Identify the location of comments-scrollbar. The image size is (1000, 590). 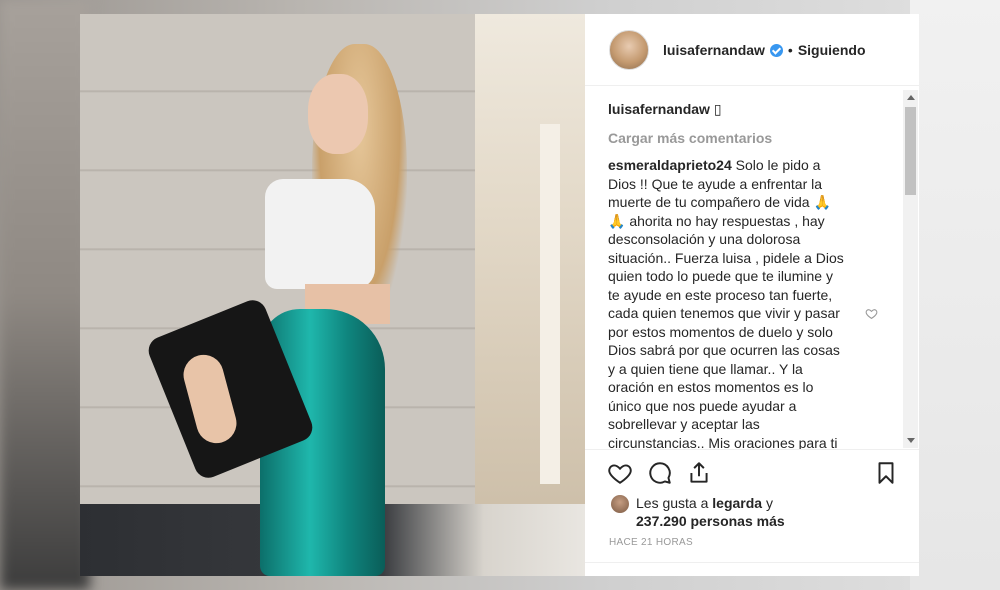
(910, 269).